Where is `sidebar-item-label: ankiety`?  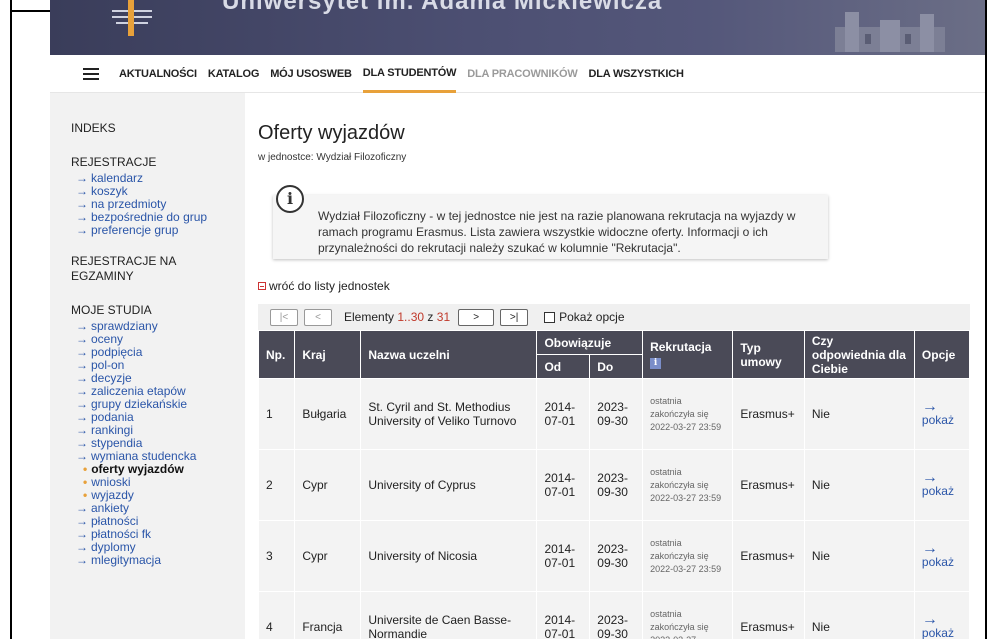
sidebar-item-label: ankiety is located at coordinates (110, 508).